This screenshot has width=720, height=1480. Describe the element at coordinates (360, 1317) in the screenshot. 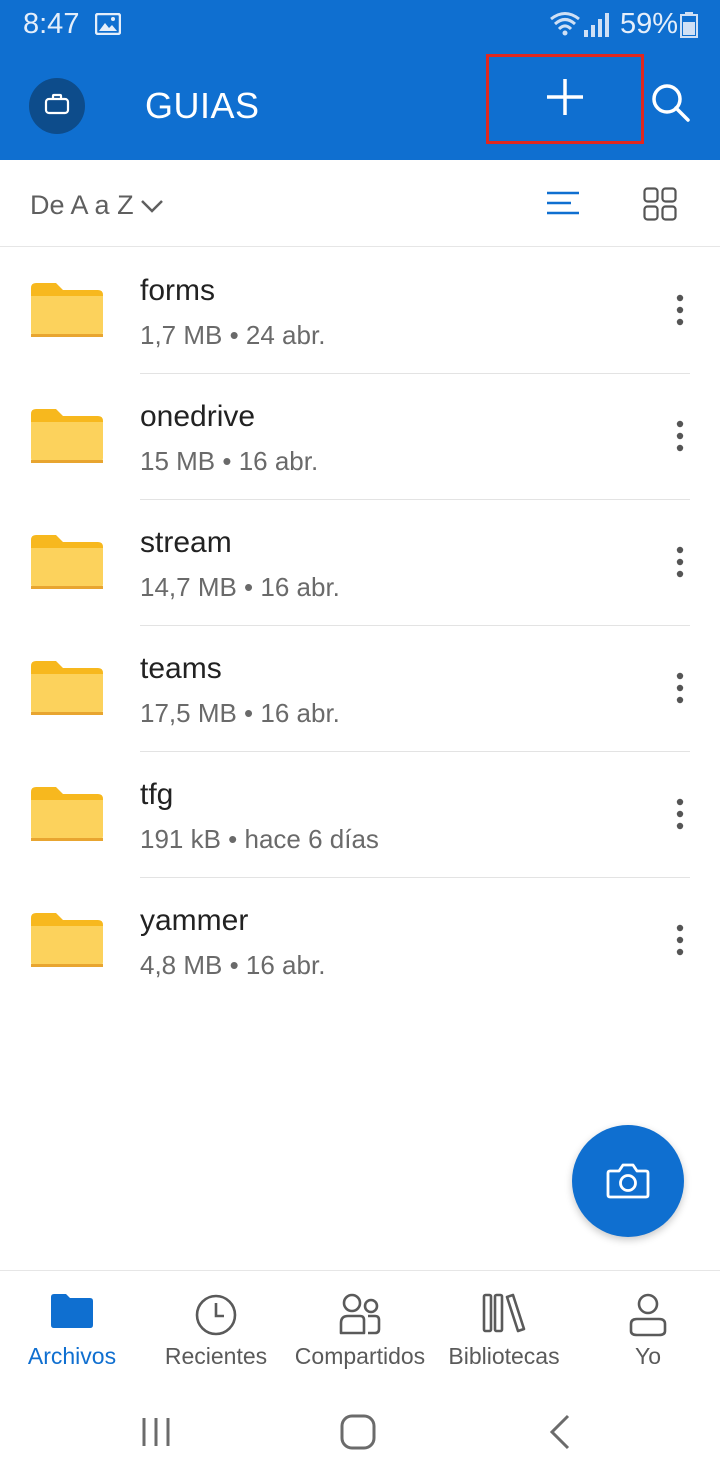

I see `people-icon` at that location.